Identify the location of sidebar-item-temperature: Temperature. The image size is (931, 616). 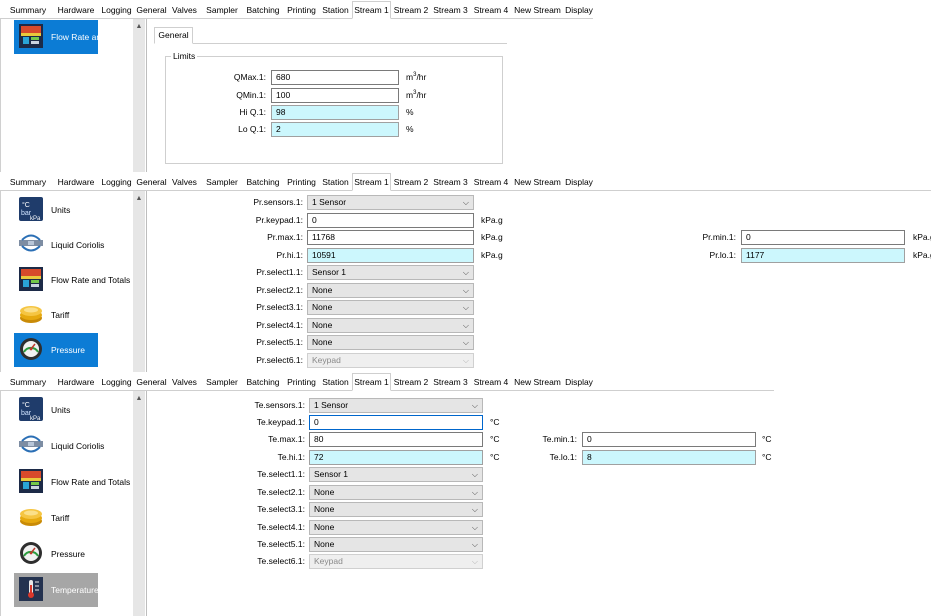
(56, 590).